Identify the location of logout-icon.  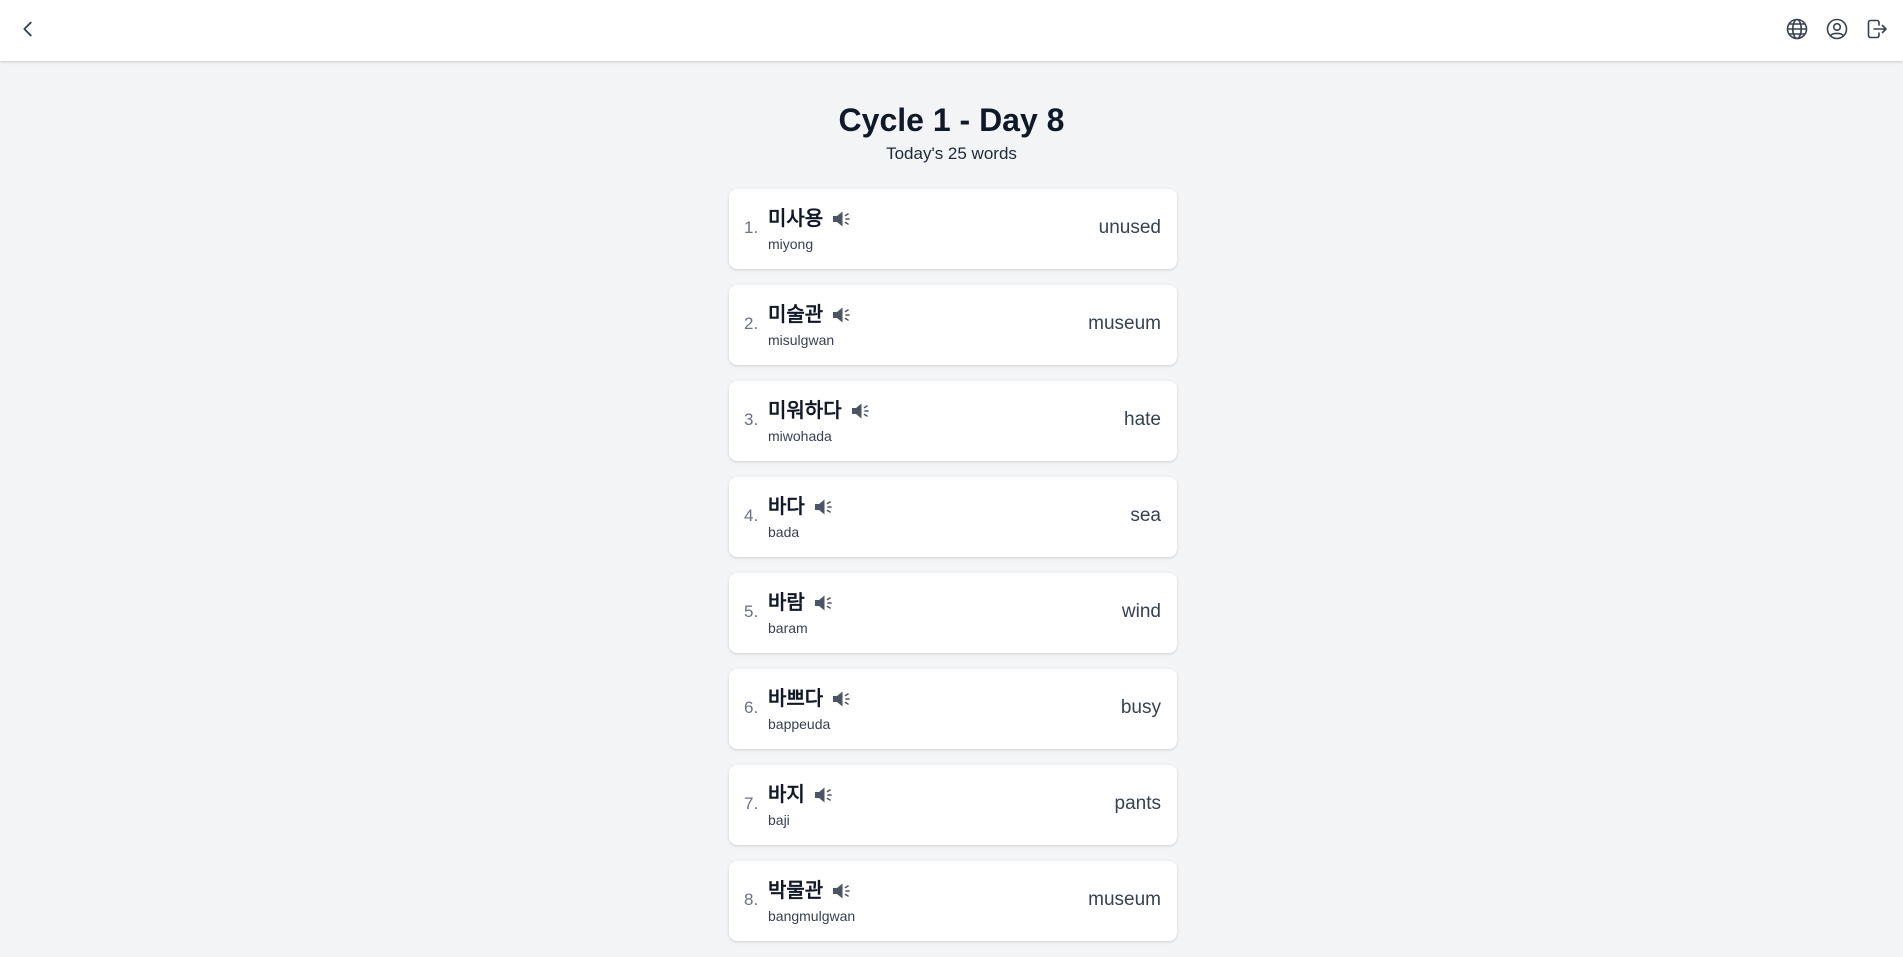
(1877, 29).